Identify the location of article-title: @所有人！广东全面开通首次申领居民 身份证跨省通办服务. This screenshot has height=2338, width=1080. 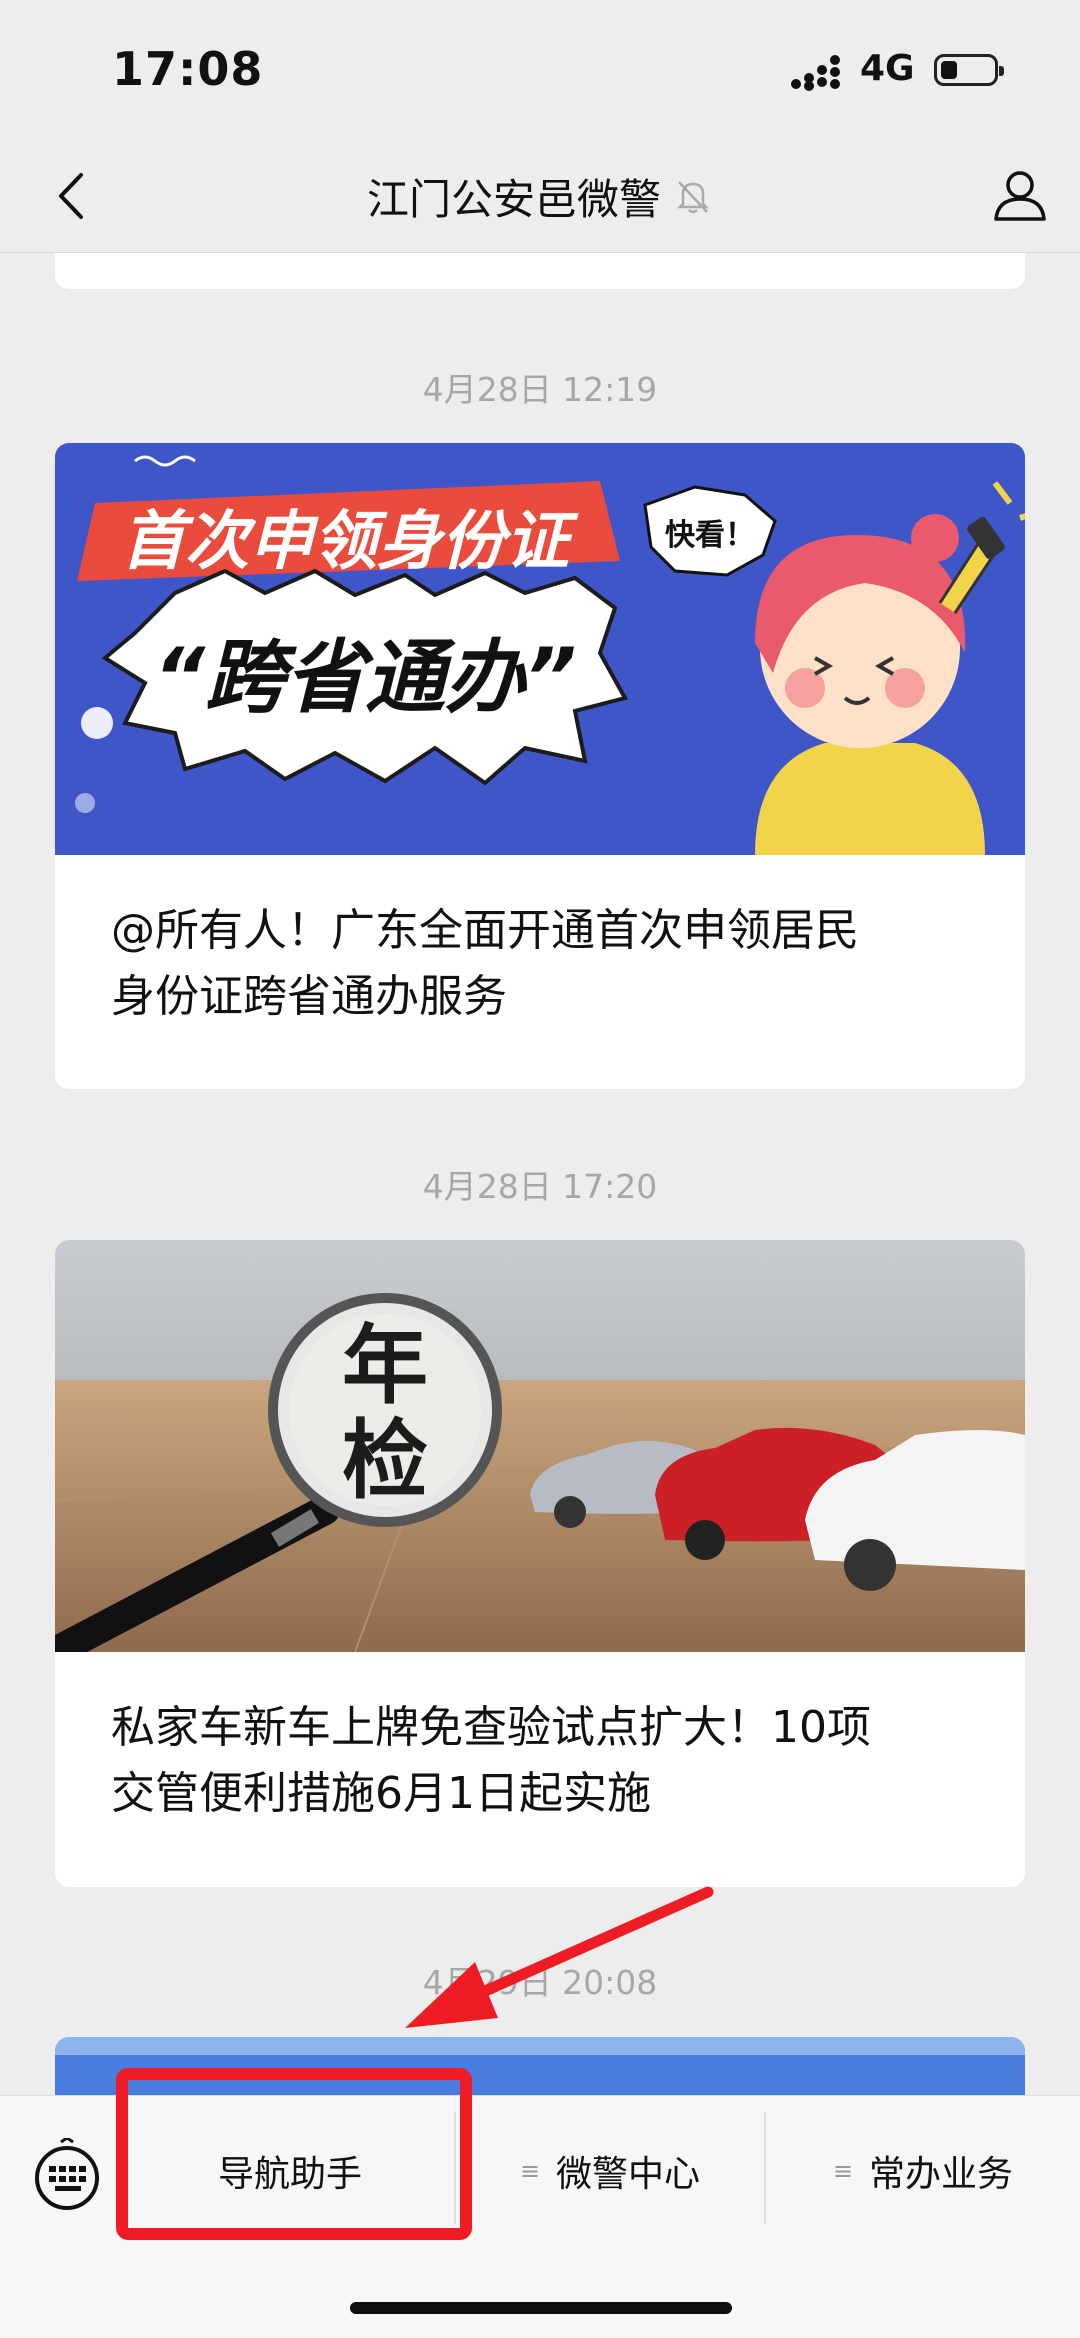
(540, 964).